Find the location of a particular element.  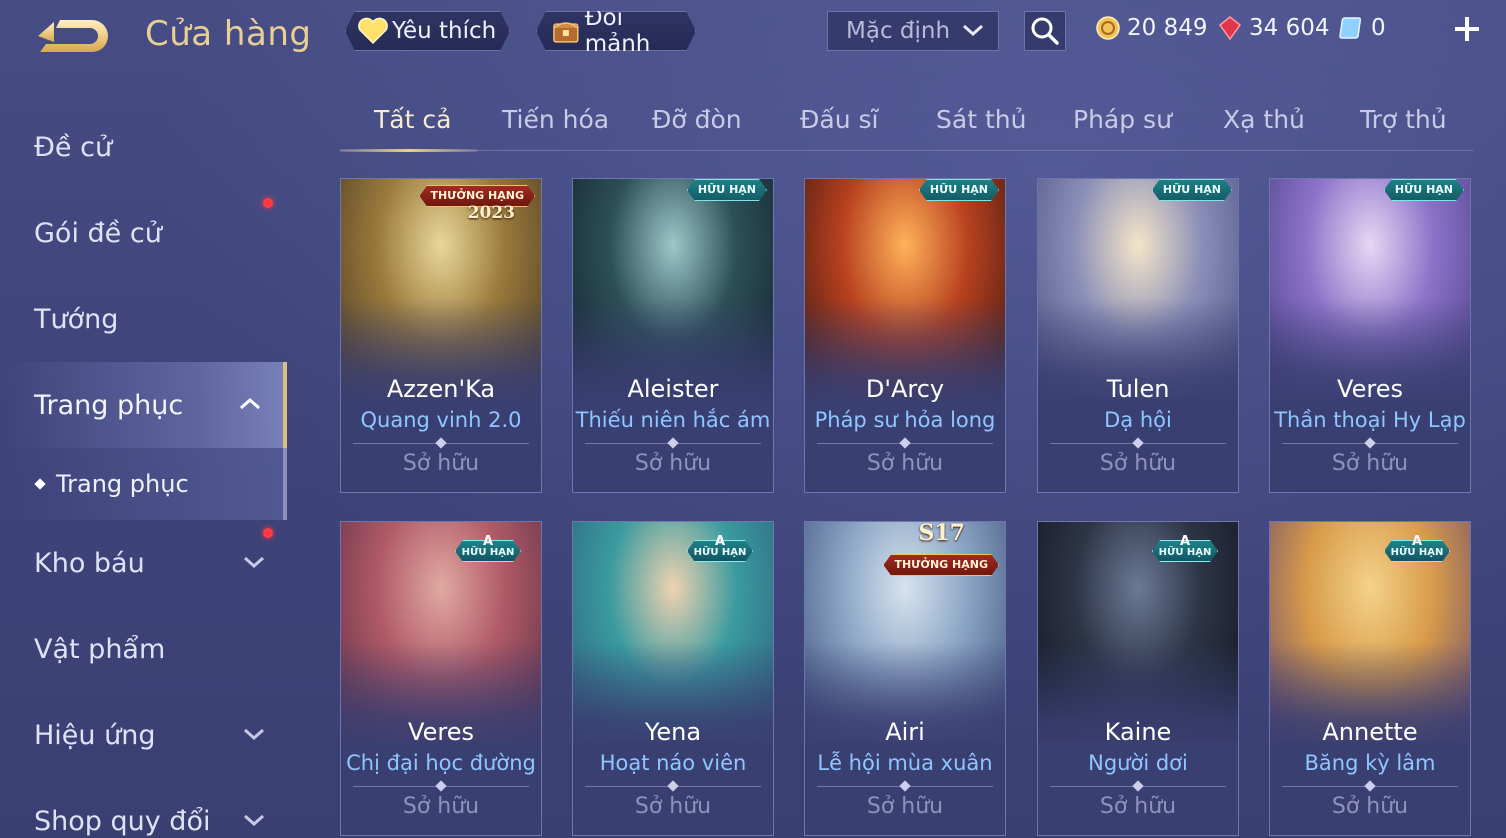

exchange-fragments-button: Đổi mảnh is located at coordinates (616, 31).